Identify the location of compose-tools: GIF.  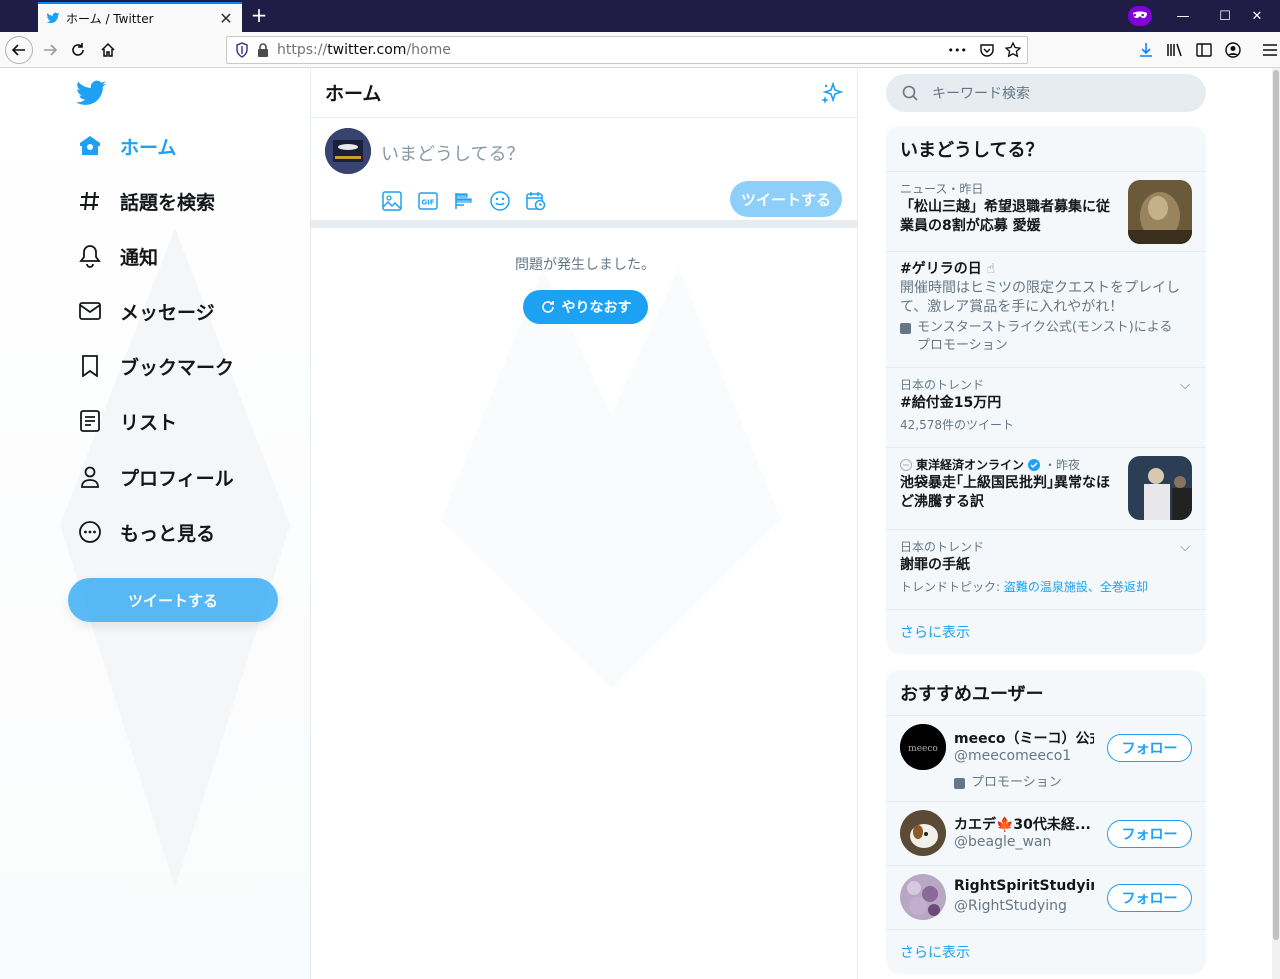
(464, 201).